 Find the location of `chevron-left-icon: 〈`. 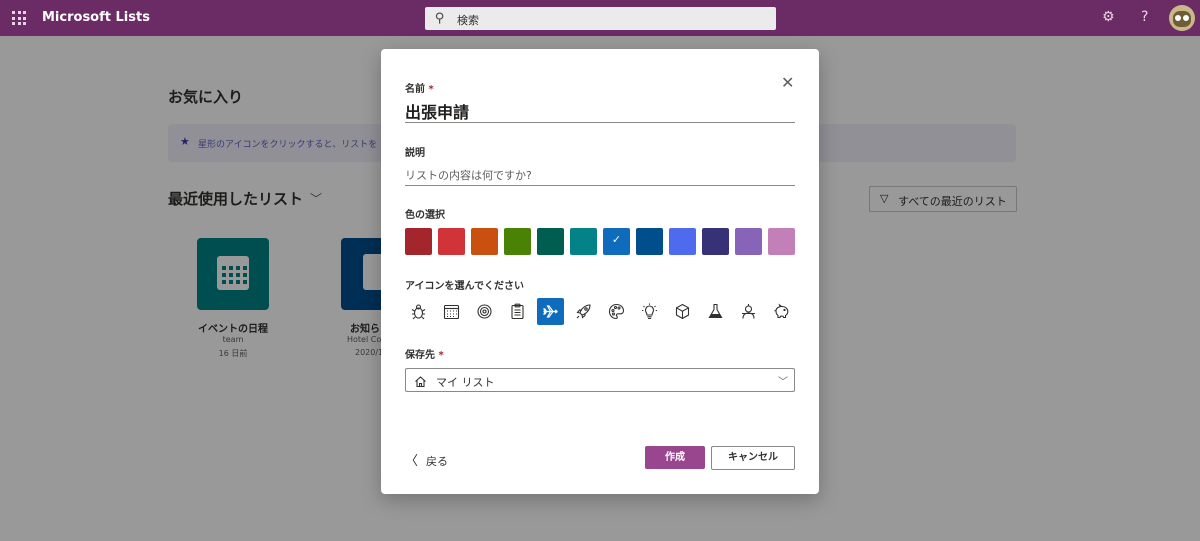

chevron-left-icon: 〈 is located at coordinates (412, 461).